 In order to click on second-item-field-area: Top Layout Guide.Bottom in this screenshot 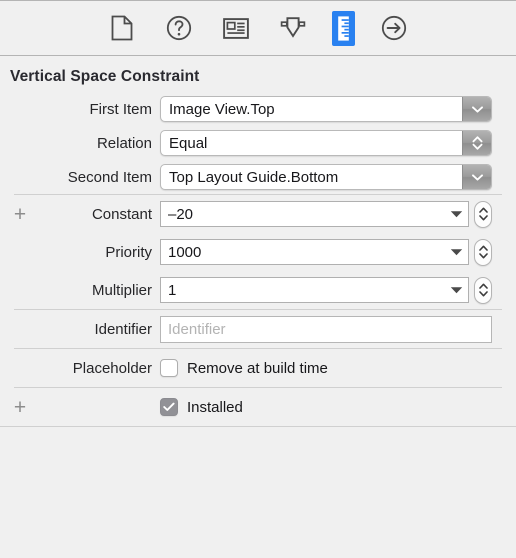, I will do `click(338, 177)`.